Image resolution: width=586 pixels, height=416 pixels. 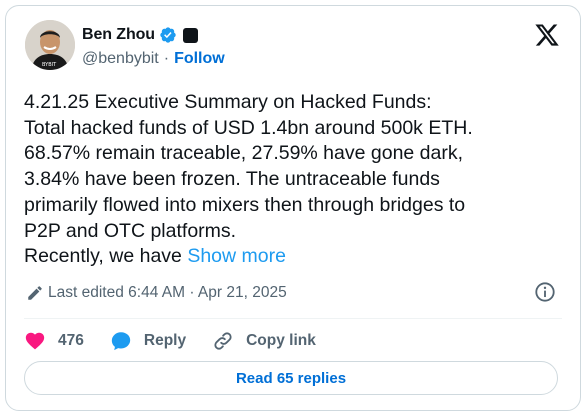 I want to click on reply-button: Reply, so click(x=148, y=341).